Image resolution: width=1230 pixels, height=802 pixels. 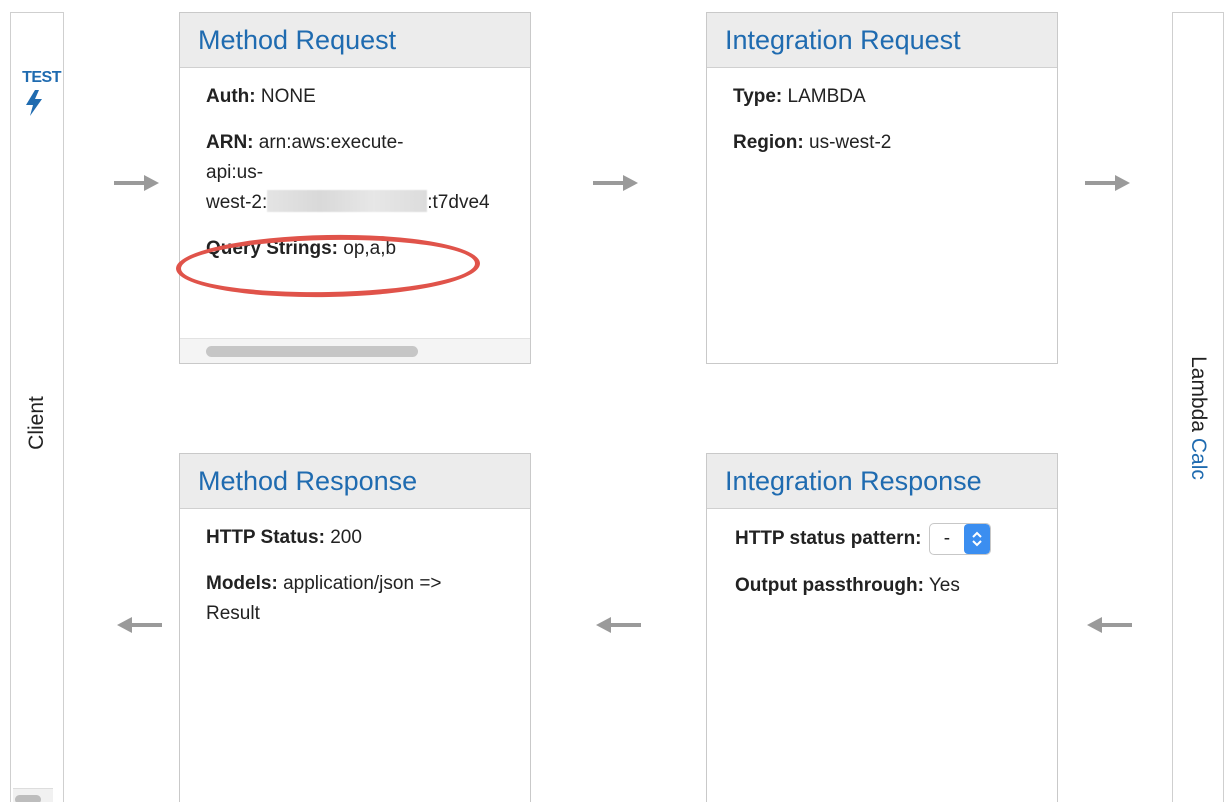 I want to click on integration-response-header: Integration Response, so click(x=882, y=481).